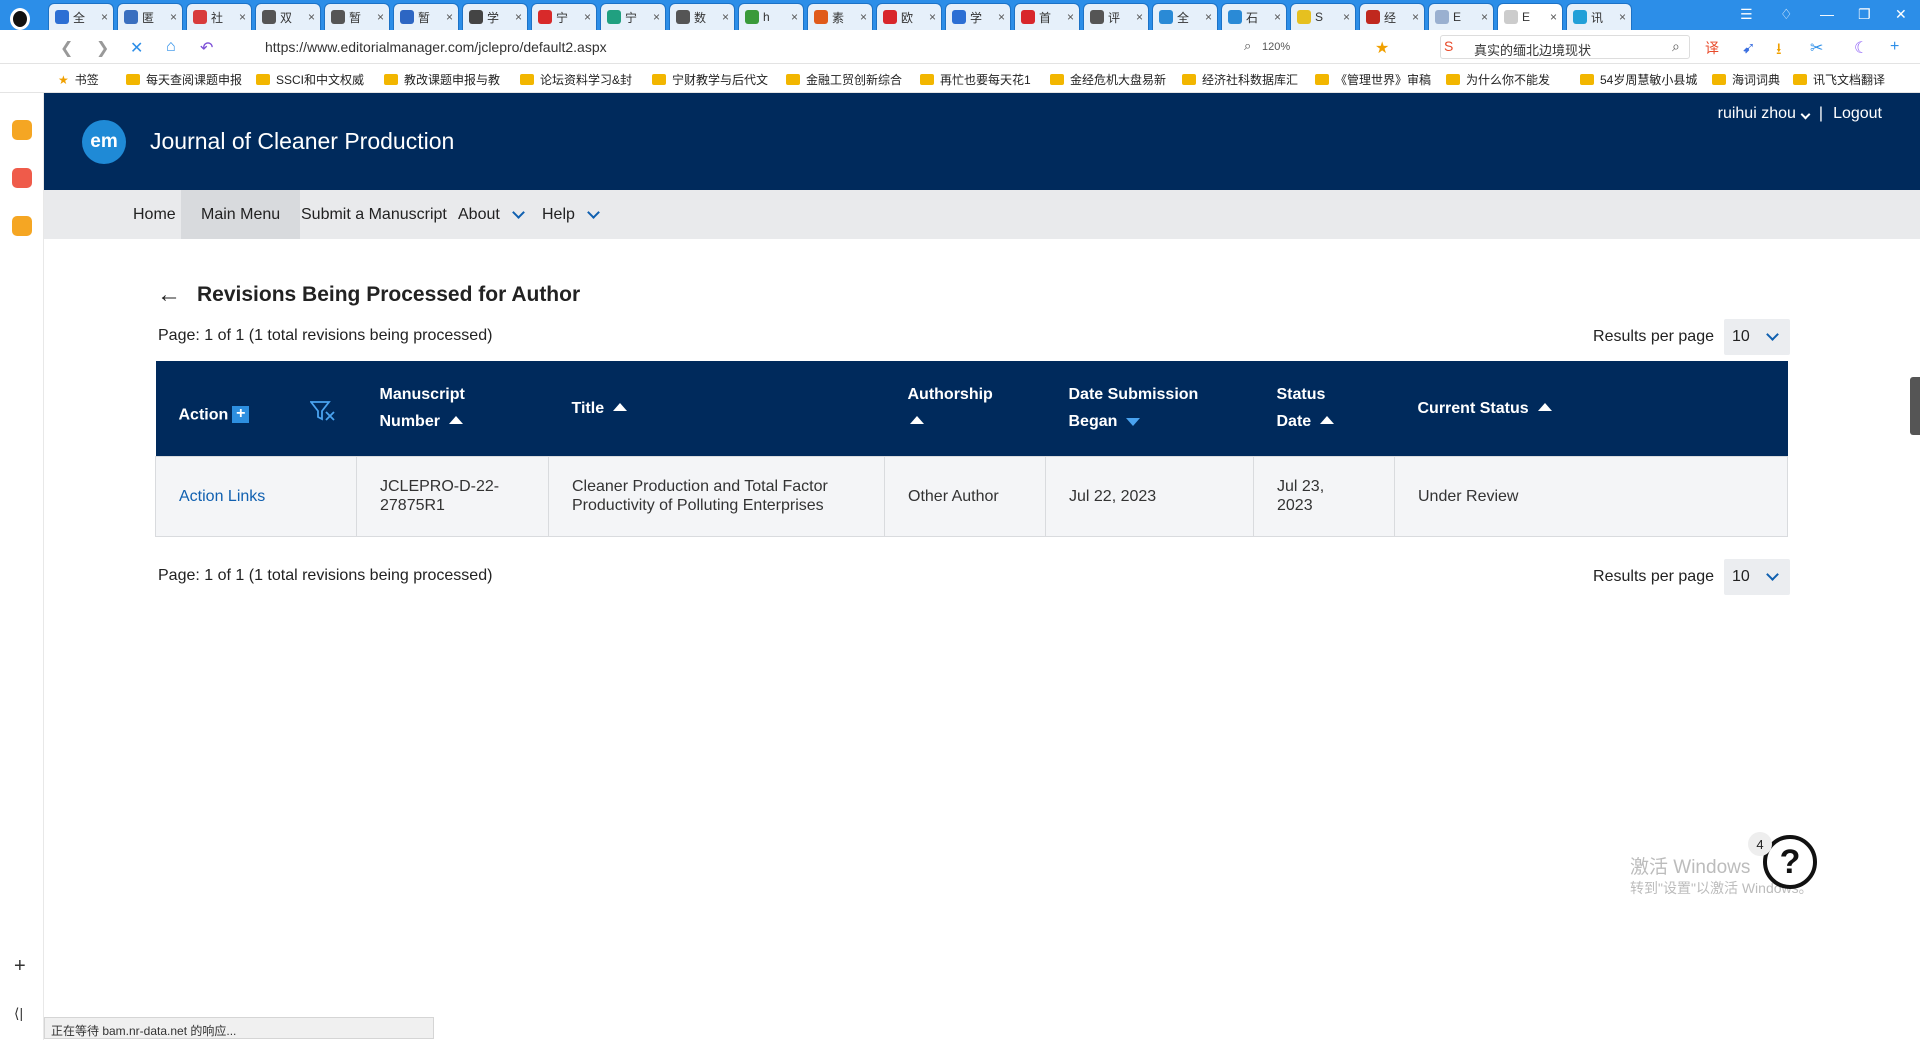  I want to click on expand-plus-icon: +, so click(241, 415).